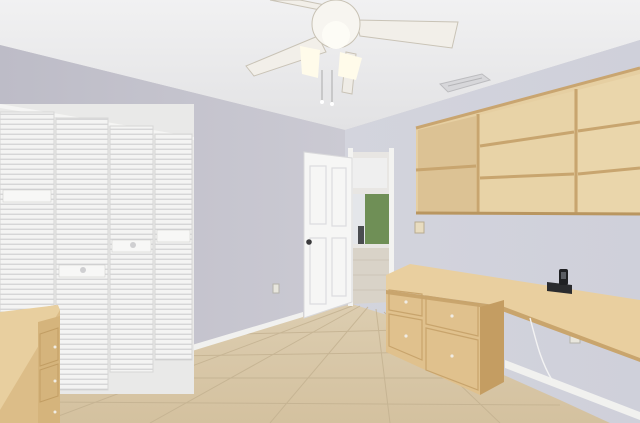  I want to click on wooden-cabinet, so click(30, 364).